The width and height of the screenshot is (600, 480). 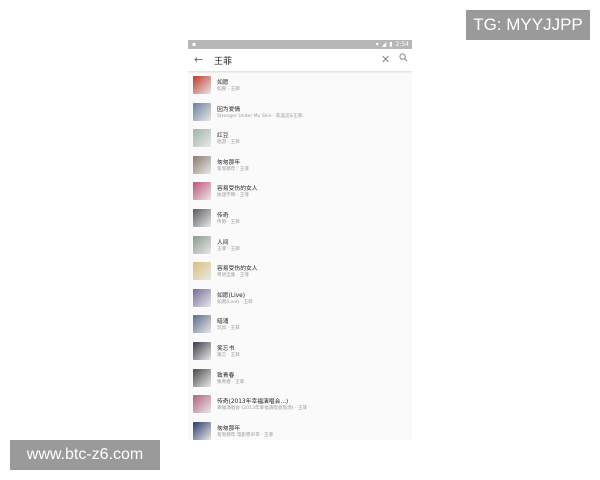 What do you see at coordinates (223, 322) in the screenshot?
I see `song-title: 暗涌` at bounding box center [223, 322].